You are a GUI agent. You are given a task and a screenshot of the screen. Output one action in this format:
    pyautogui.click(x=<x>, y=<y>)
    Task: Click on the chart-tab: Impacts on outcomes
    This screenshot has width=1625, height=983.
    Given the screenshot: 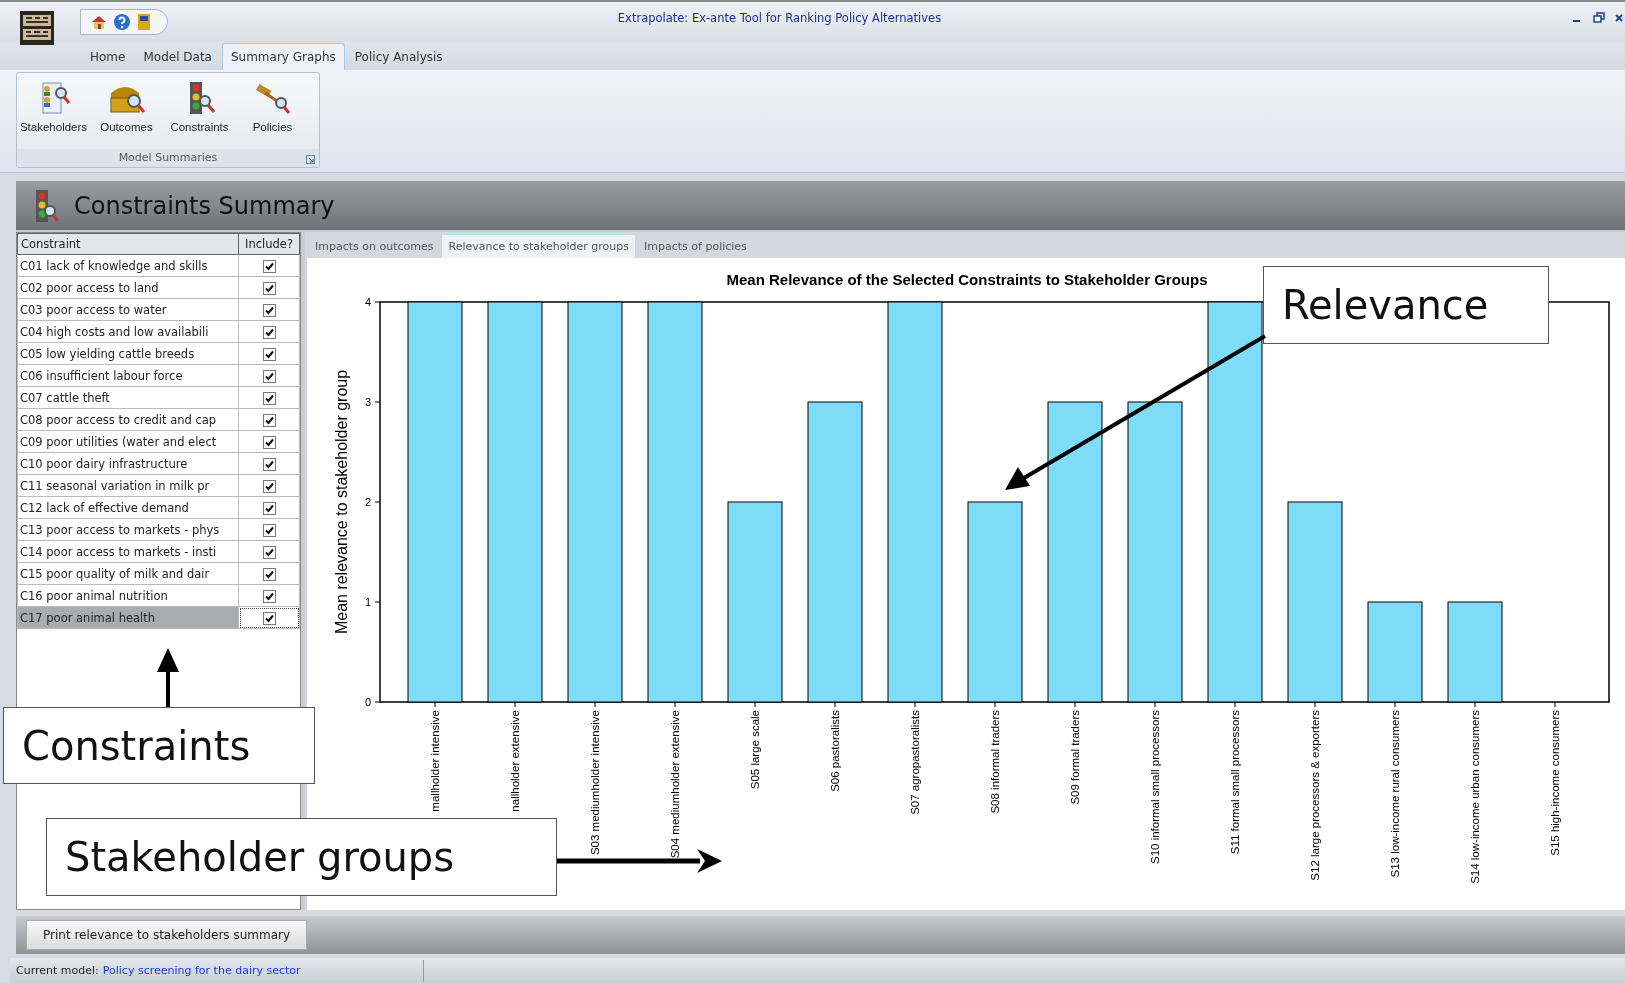 What is the action you would take?
    pyautogui.click(x=374, y=247)
    